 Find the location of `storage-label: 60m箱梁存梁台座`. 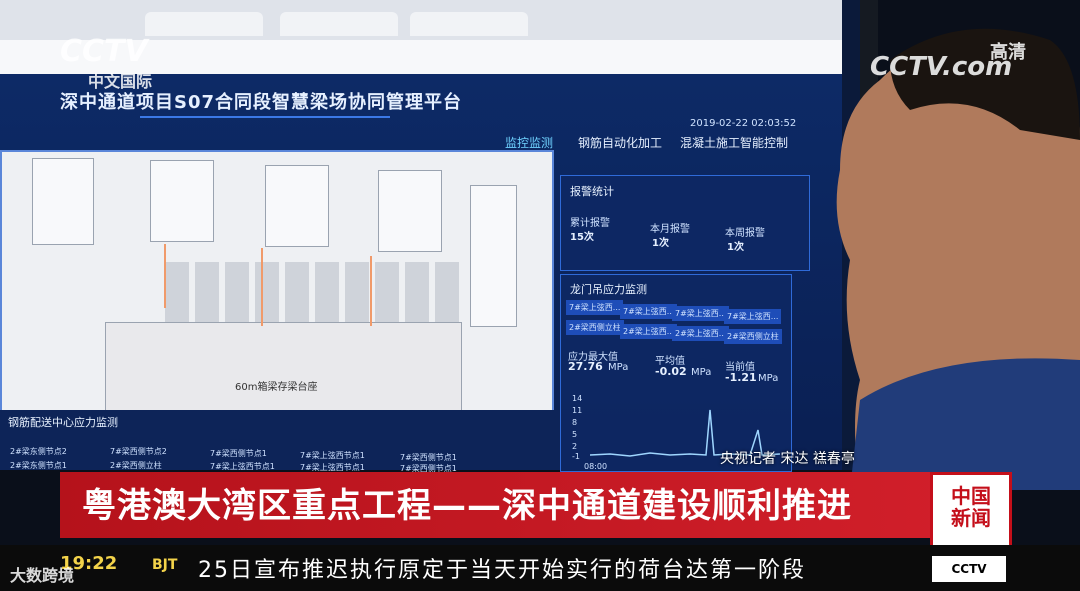

storage-label: 60m箱梁存梁台座 is located at coordinates (276, 387).